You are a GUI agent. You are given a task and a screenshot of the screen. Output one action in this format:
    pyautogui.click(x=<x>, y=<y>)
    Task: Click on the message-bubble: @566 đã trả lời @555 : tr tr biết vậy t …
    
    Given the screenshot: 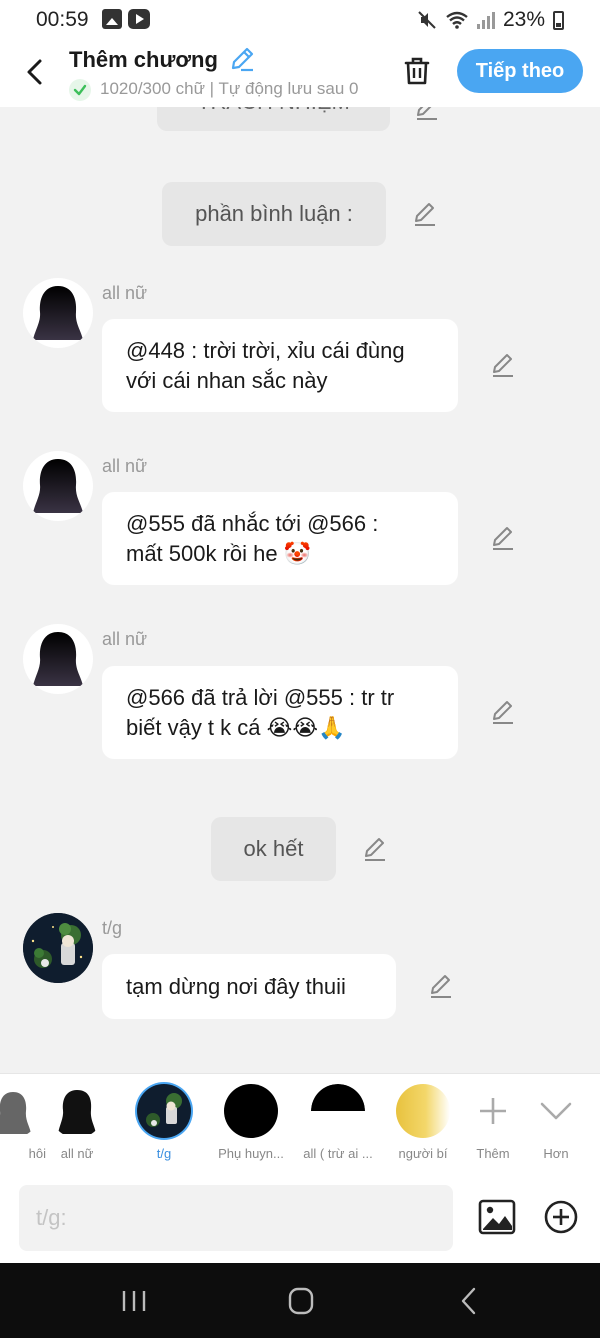 What is the action you would take?
    pyautogui.click(x=280, y=712)
    